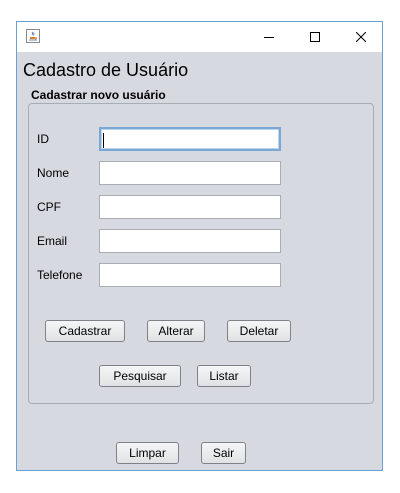  I want to click on title-bar, so click(199, 37).